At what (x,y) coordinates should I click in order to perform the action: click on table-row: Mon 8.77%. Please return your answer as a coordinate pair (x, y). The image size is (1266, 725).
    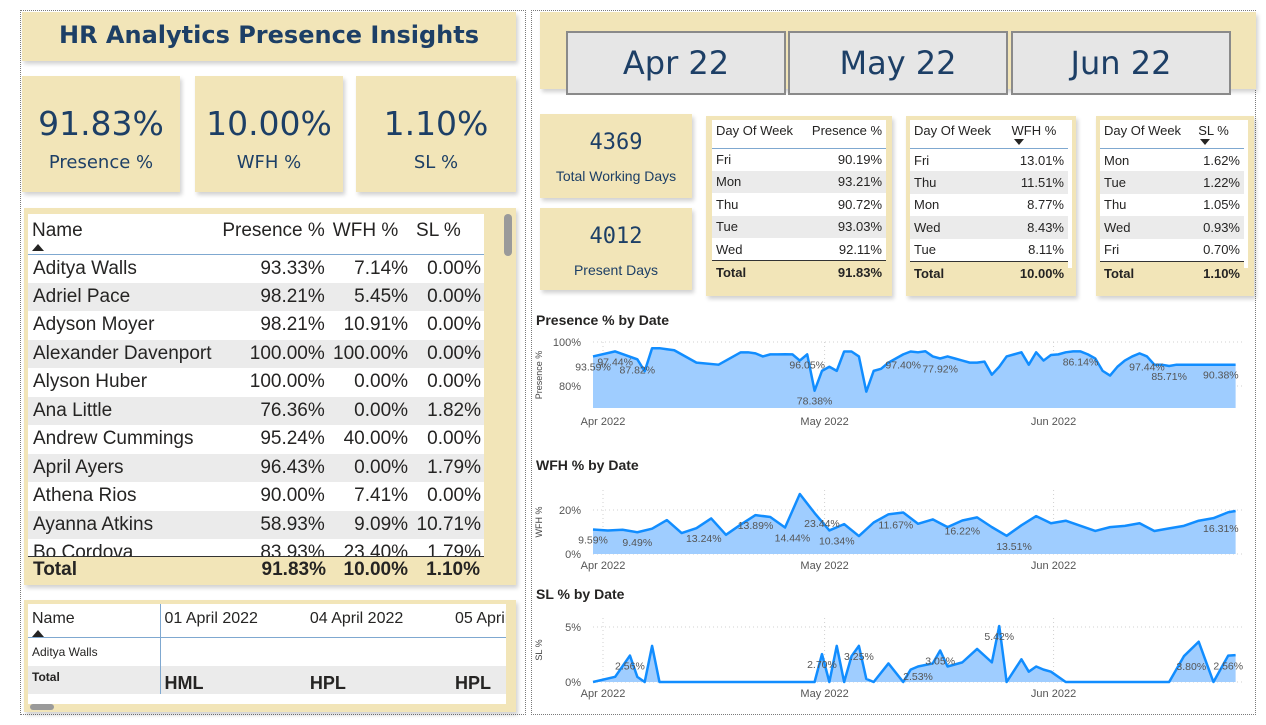
    Looking at the image, I should click on (989, 205).